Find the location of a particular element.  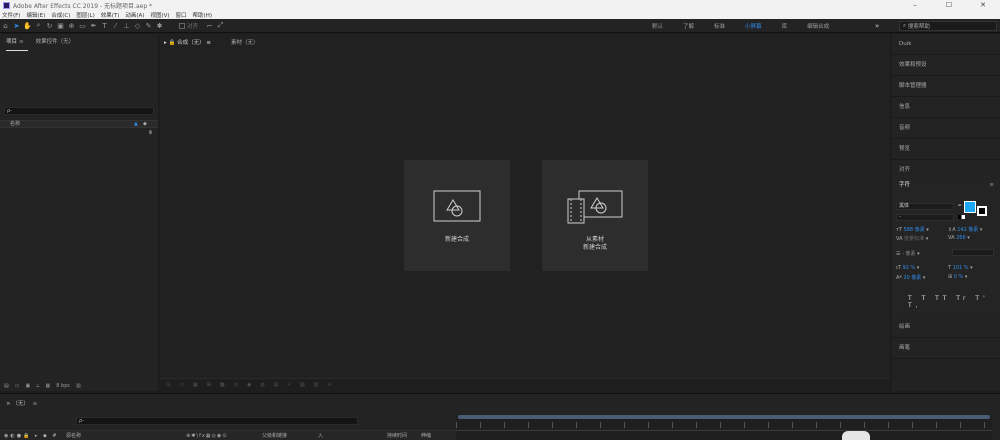

eraser-tool-icon: ◇ is located at coordinates (137, 26).